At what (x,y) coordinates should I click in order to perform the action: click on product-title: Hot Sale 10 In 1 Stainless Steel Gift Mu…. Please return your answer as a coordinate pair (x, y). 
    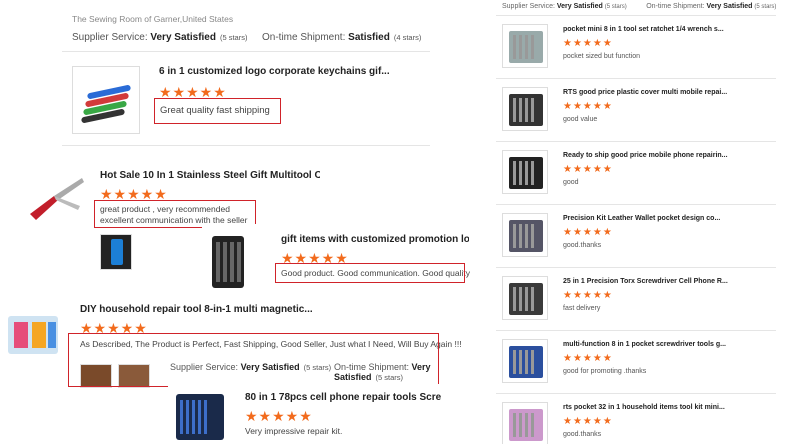
    Looking at the image, I should click on (210, 175).